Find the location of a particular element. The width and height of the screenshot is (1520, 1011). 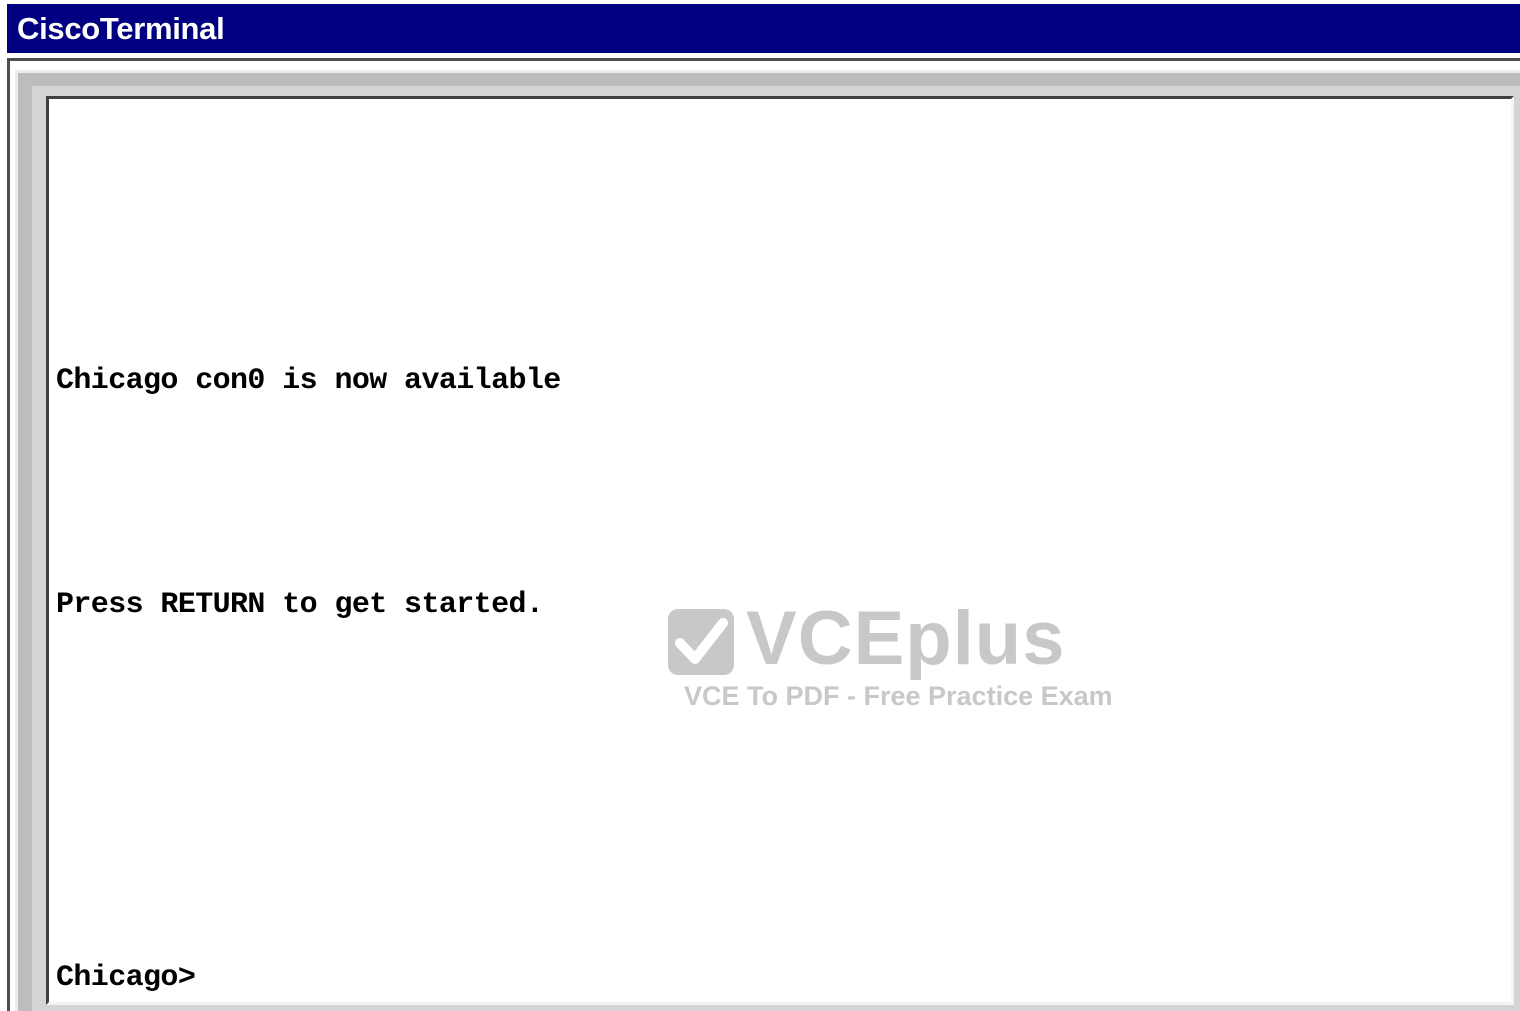

terminal-prompt: Chicago> is located at coordinates (126, 978).